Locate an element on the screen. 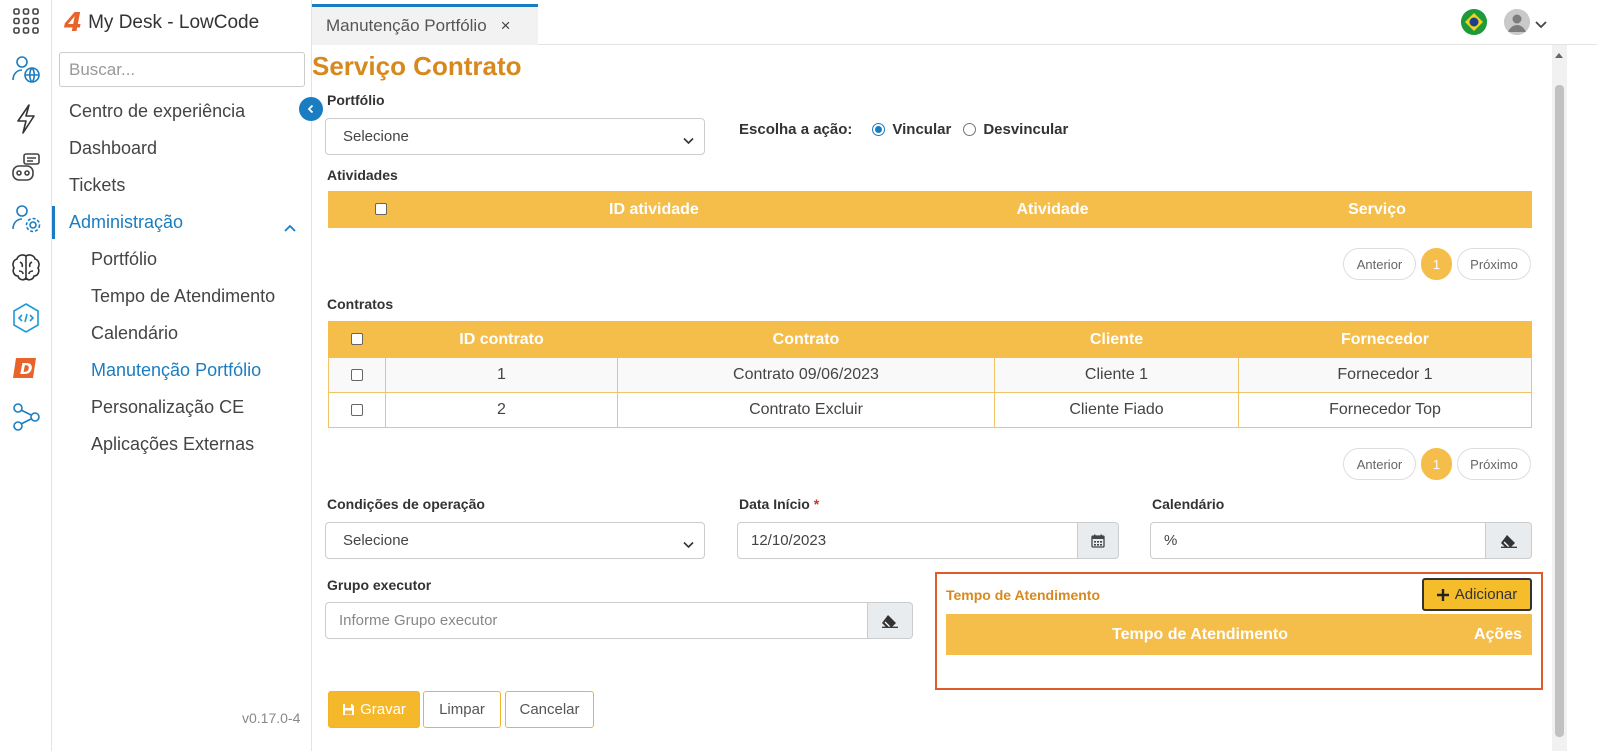 This screenshot has width=1597, height=751. atividades-label: Atividades is located at coordinates (362, 175).